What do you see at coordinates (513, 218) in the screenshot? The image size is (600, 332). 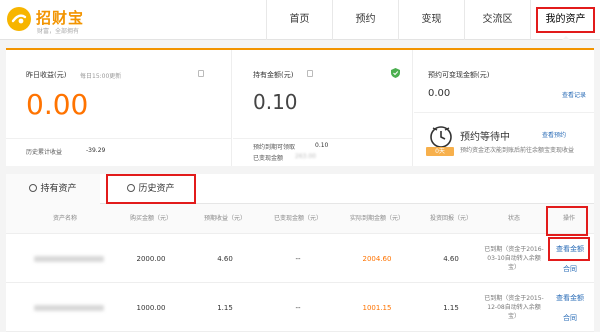 I see `col-header: 状态` at bounding box center [513, 218].